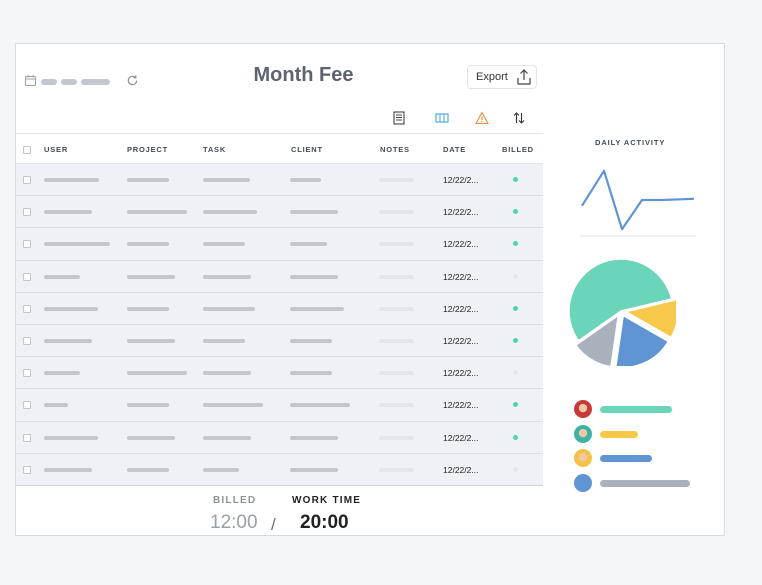 This screenshot has height=585, width=762. What do you see at coordinates (482, 118) in the screenshot?
I see `warning-icon` at bounding box center [482, 118].